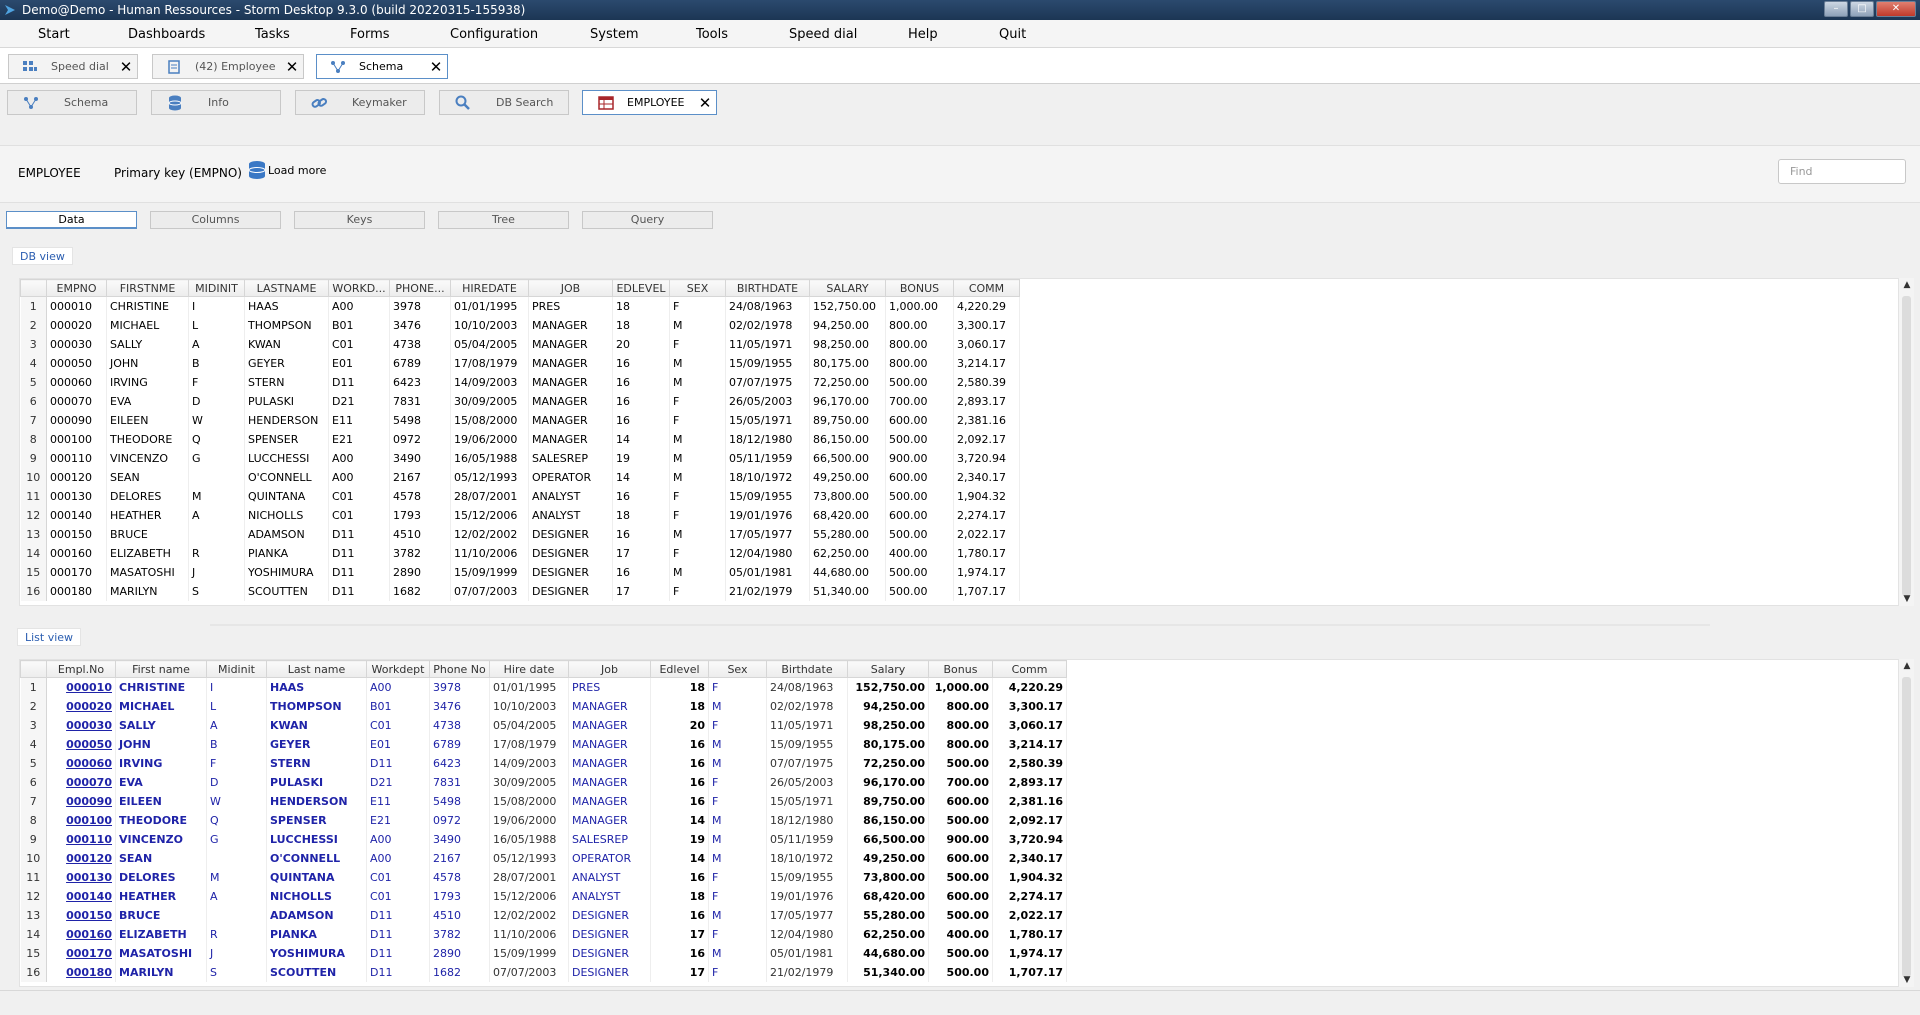  I want to click on table-cell: SPENSER, so click(286, 439).